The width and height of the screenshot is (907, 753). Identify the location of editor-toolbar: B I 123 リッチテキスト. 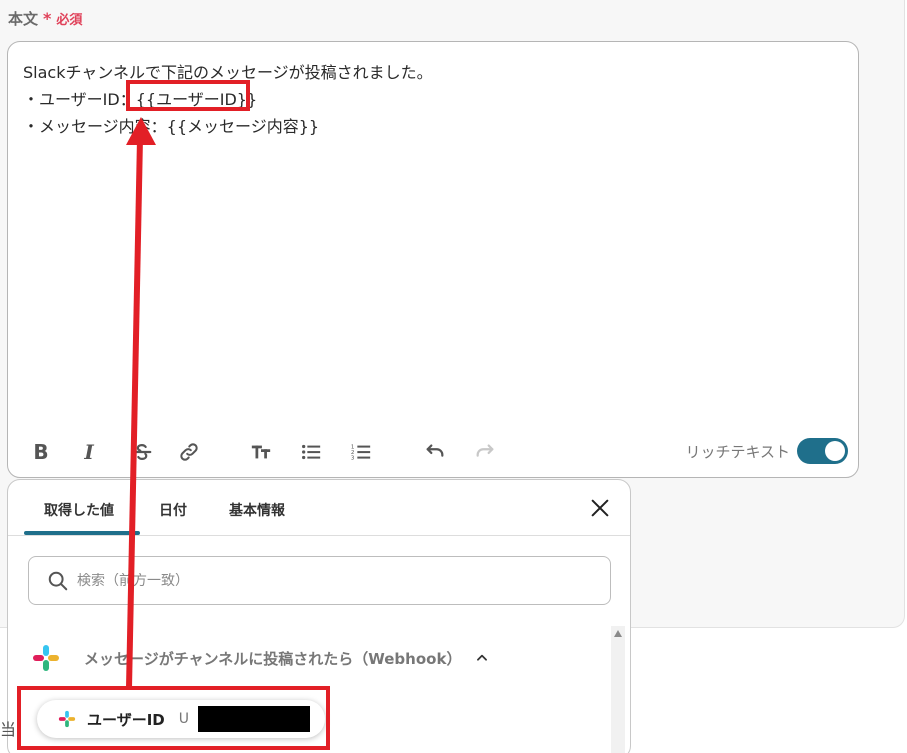
(433, 451).